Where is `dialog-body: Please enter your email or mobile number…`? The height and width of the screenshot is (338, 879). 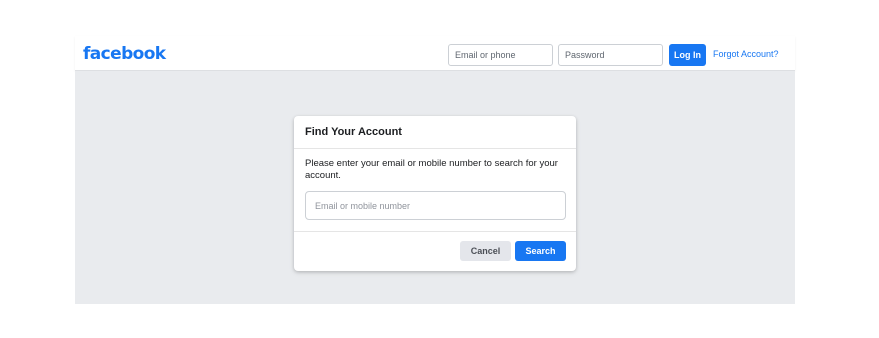 dialog-body: Please enter your email or mobile number… is located at coordinates (435, 190).